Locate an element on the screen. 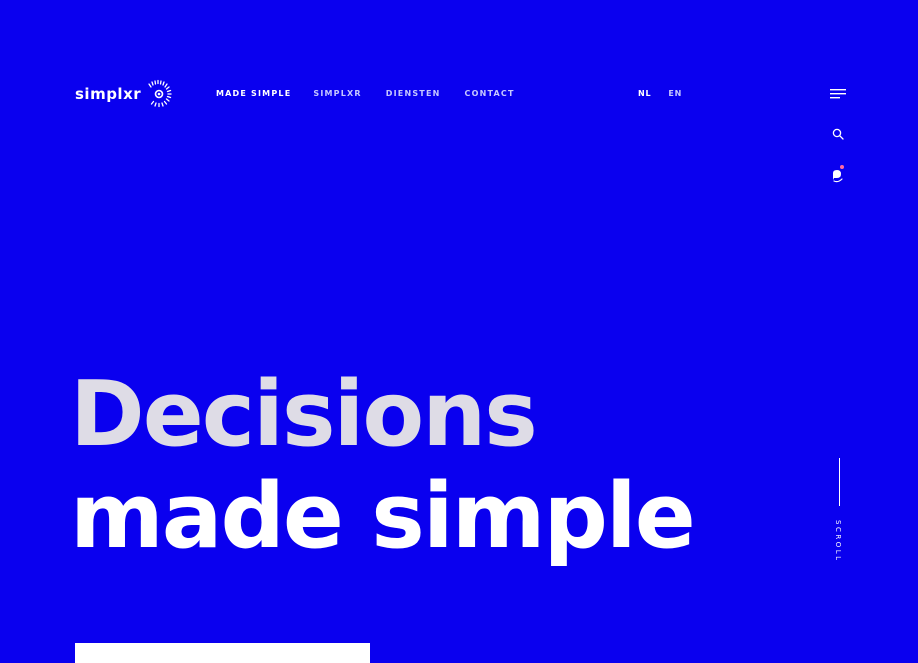 The width and height of the screenshot is (918, 663). search-icon is located at coordinates (838, 134).